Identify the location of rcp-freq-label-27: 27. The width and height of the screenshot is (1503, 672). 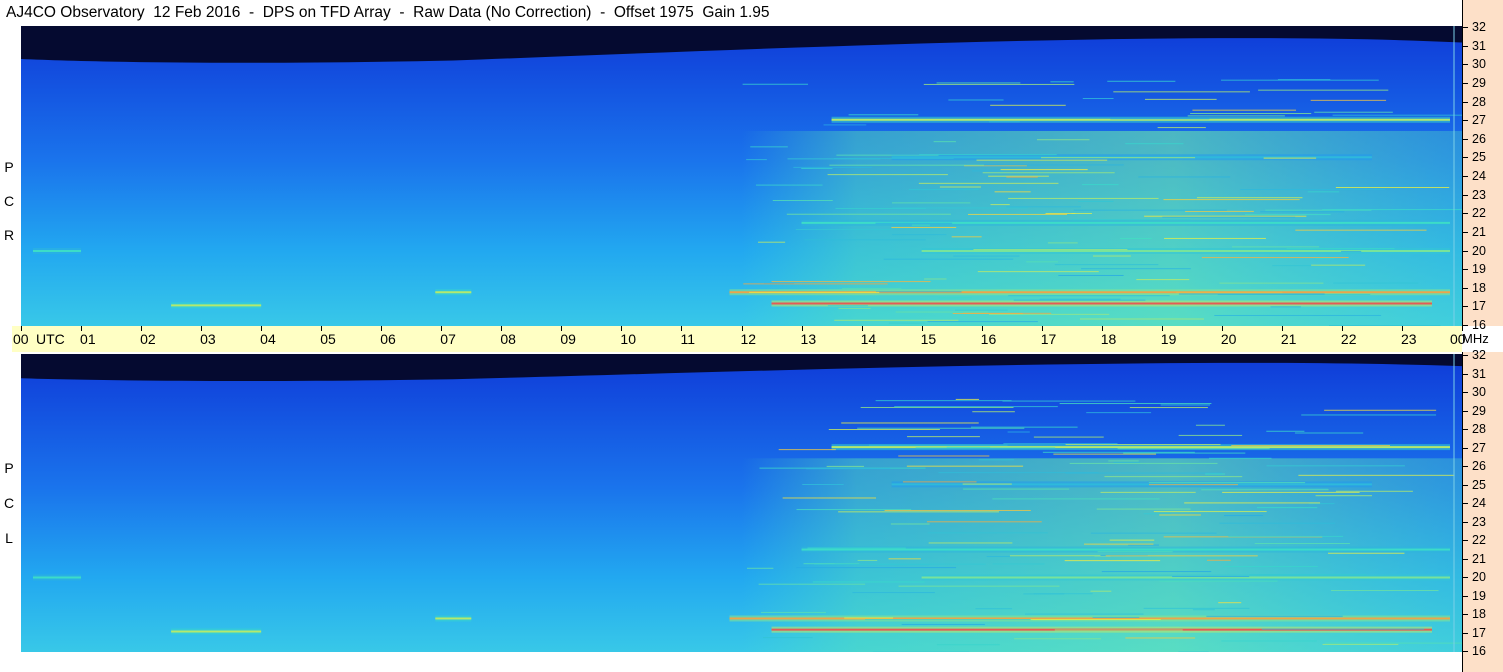
(1479, 120).